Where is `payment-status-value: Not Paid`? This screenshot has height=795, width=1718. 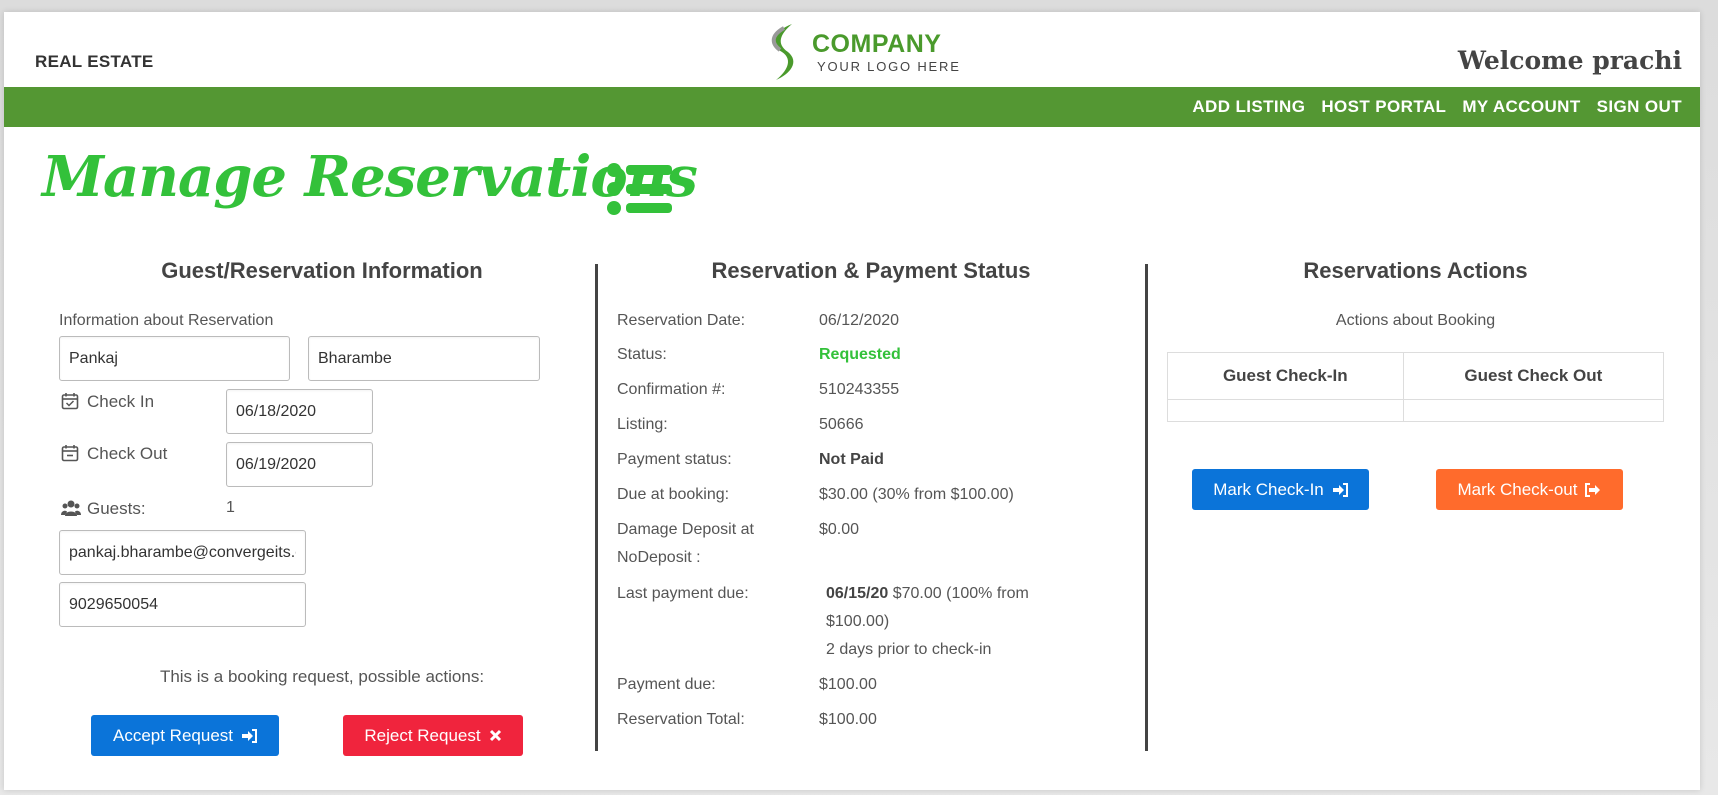 payment-status-value: Not Paid is located at coordinates (851, 459).